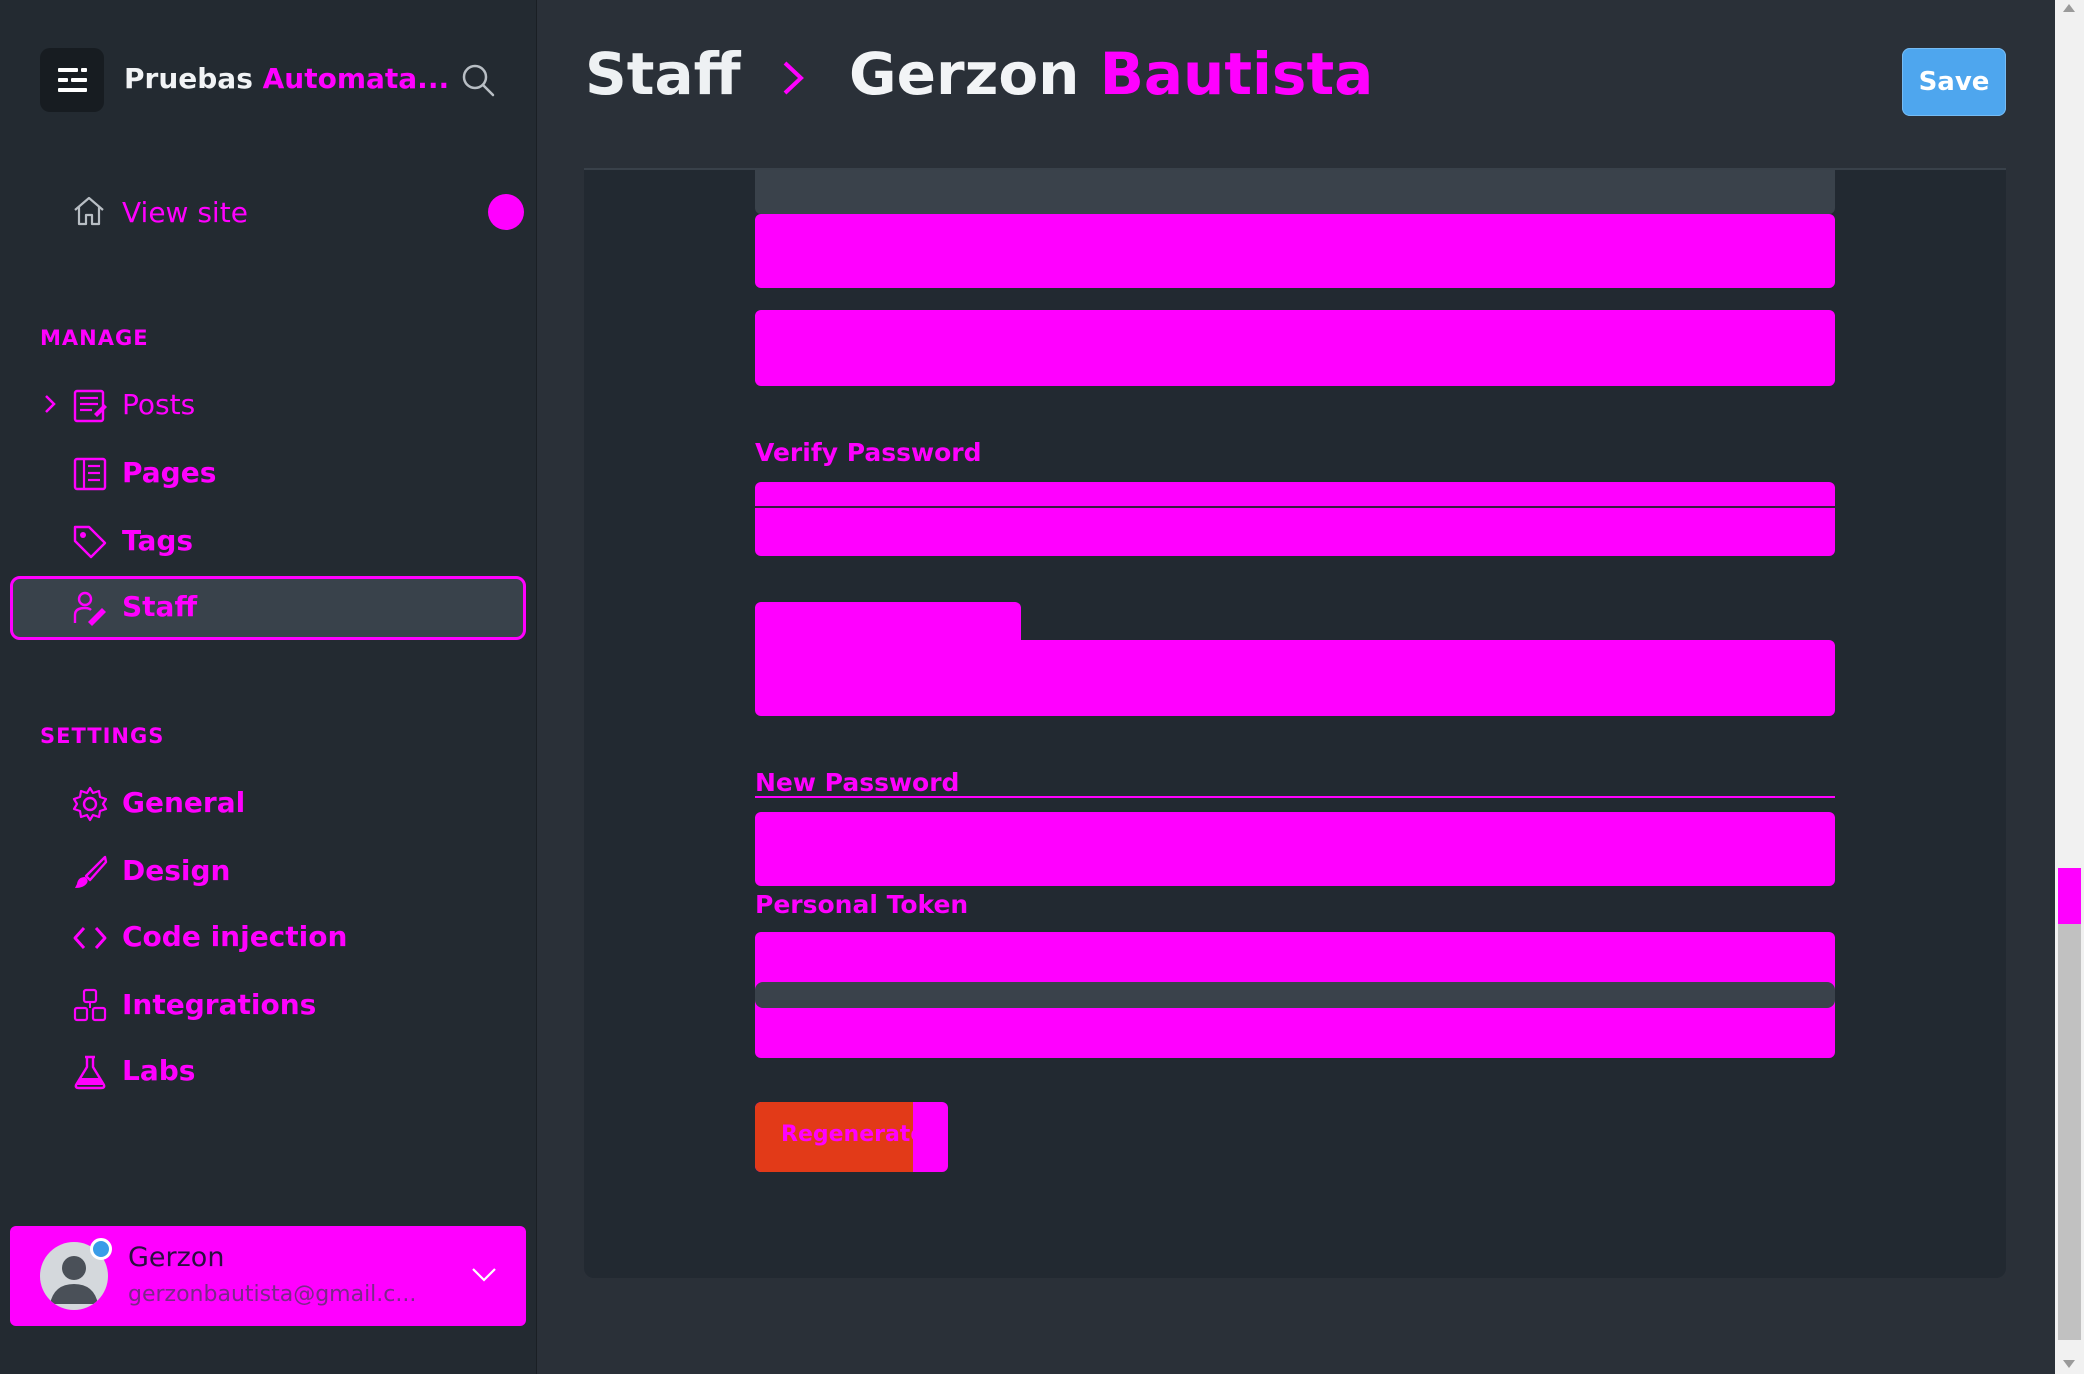 Image resolution: width=2084 pixels, height=1374 pixels. Describe the element at coordinates (1295, 192) in the screenshot. I see `field-divider` at that location.